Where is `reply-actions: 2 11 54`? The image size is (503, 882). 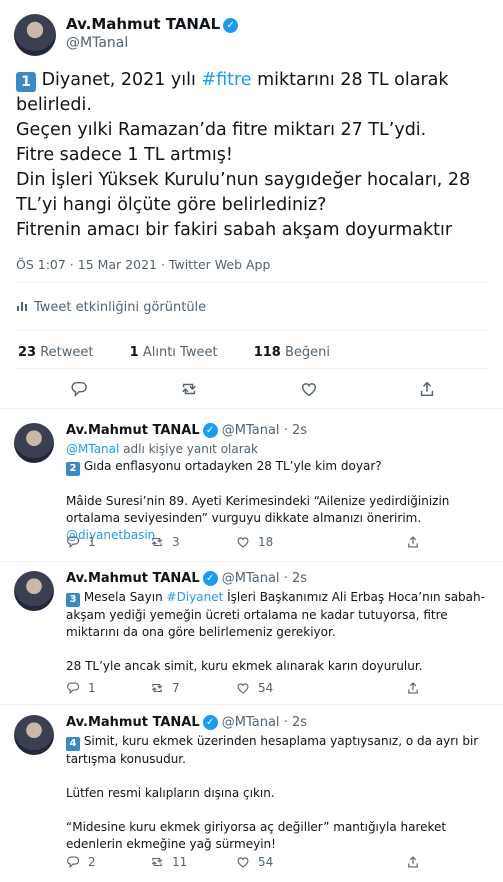 reply-actions: 2 11 54 is located at coordinates (276, 864).